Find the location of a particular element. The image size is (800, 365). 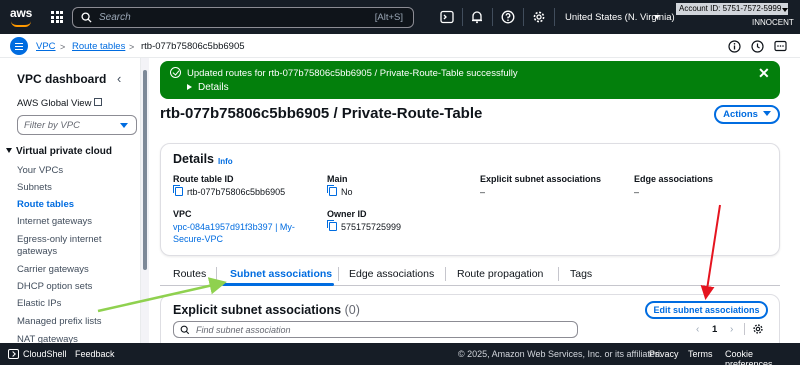

footer-privacy-link: Privacy is located at coordinates (664, 354).